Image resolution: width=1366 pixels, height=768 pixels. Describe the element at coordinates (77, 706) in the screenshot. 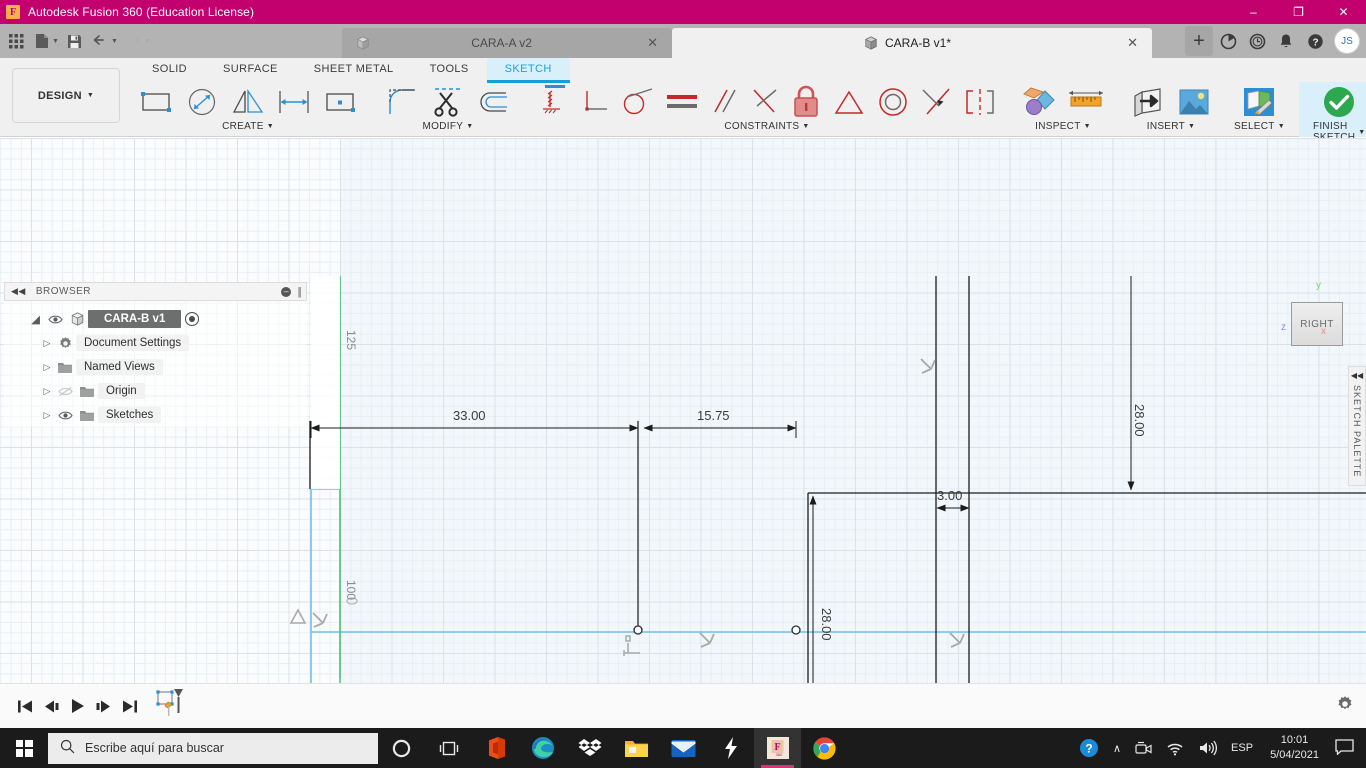

I see `play-icon` at that location.